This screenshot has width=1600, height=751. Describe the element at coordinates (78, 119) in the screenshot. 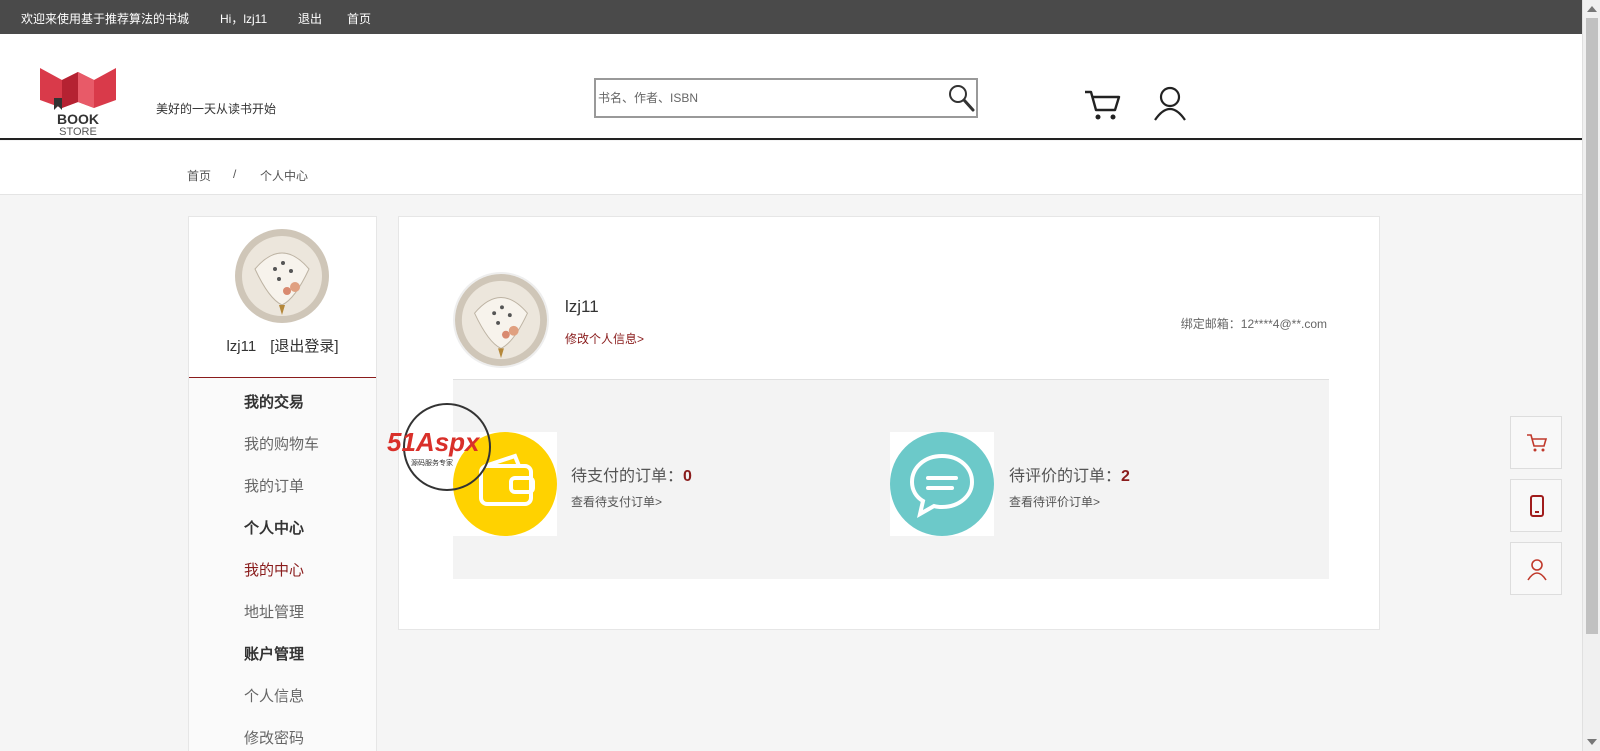

I see `logo-text-top: BOOK` at that location.